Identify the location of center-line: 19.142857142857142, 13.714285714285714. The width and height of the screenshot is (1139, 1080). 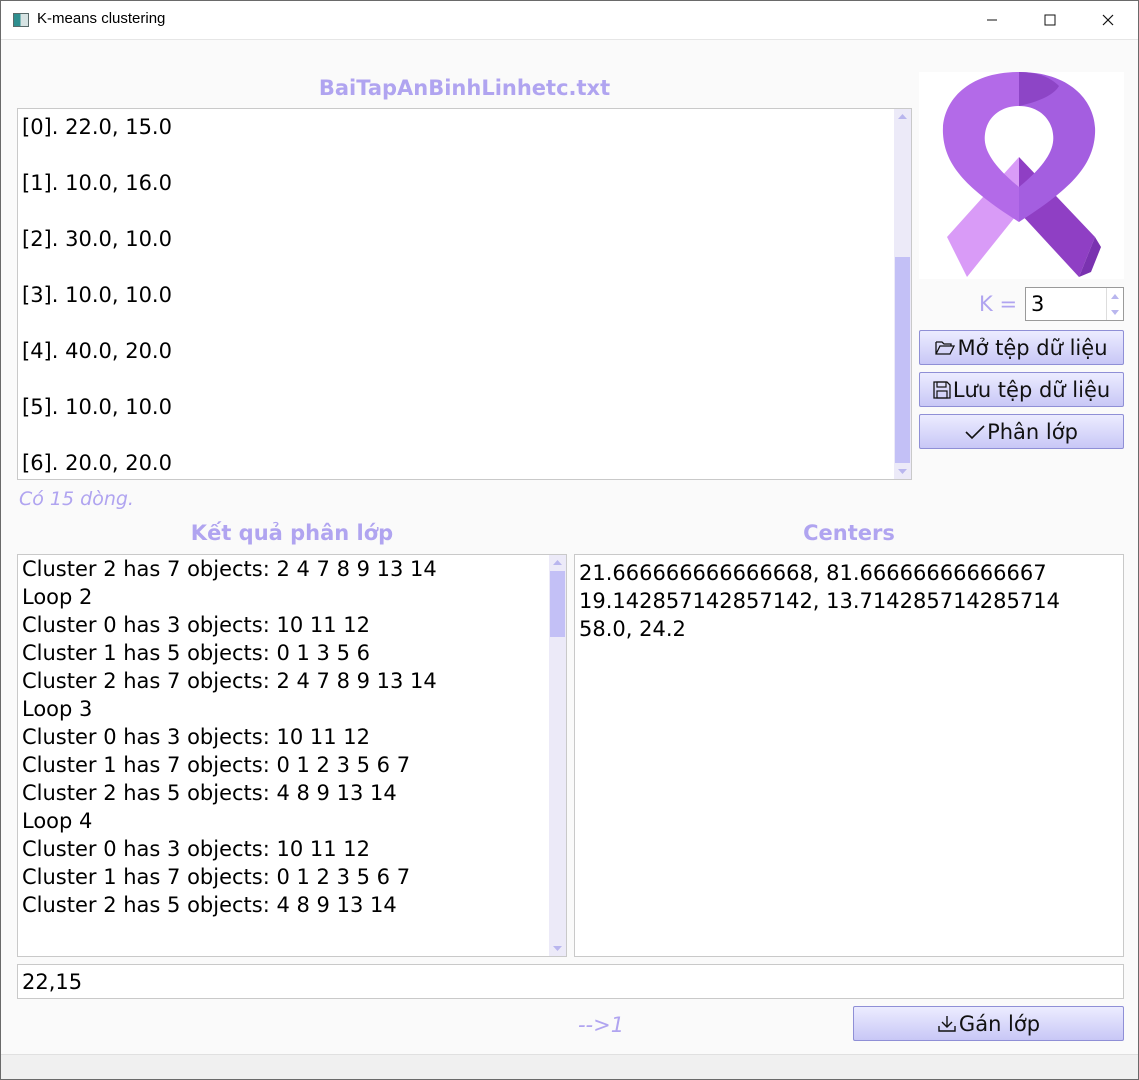
(819, 601).